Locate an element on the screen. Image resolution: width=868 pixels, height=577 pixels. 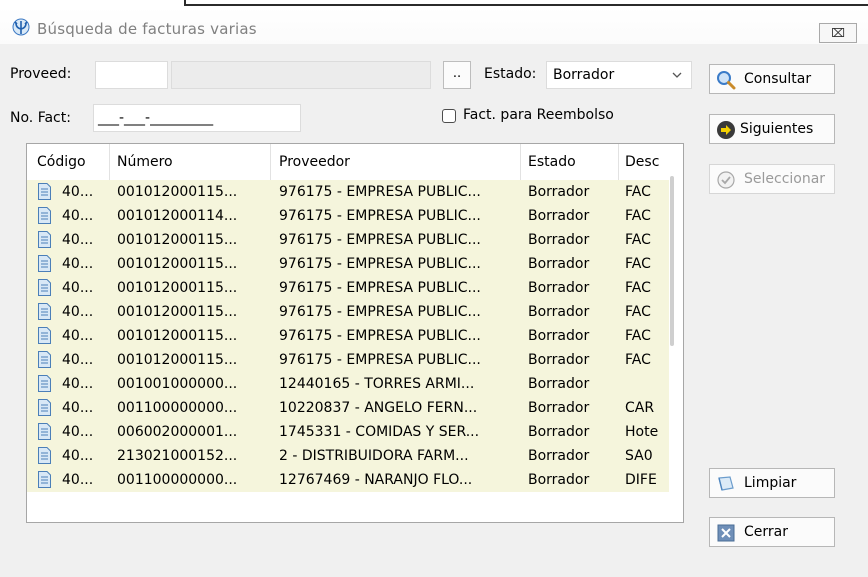
table-cell: DIFE is located at coordinates (641, 480).